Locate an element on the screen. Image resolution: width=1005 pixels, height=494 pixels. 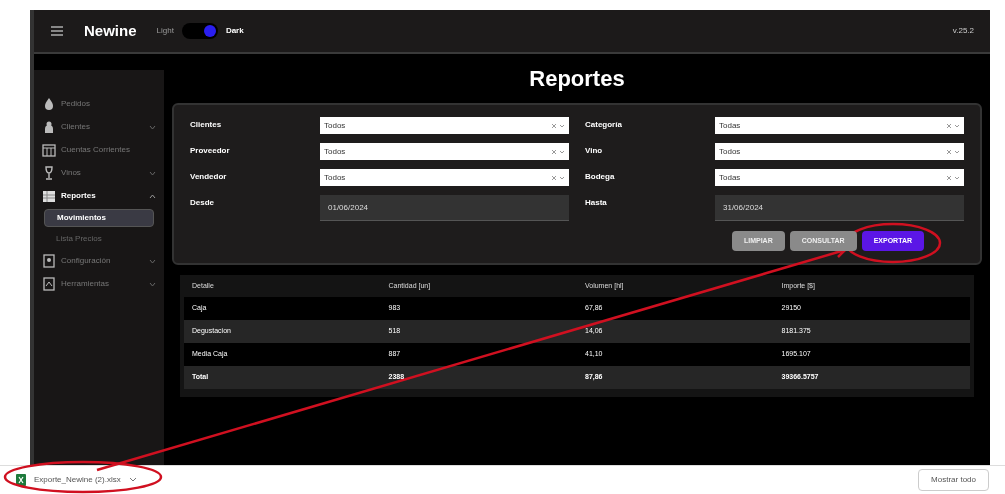
field-label: Categoría is located at coordinates (604, 125).